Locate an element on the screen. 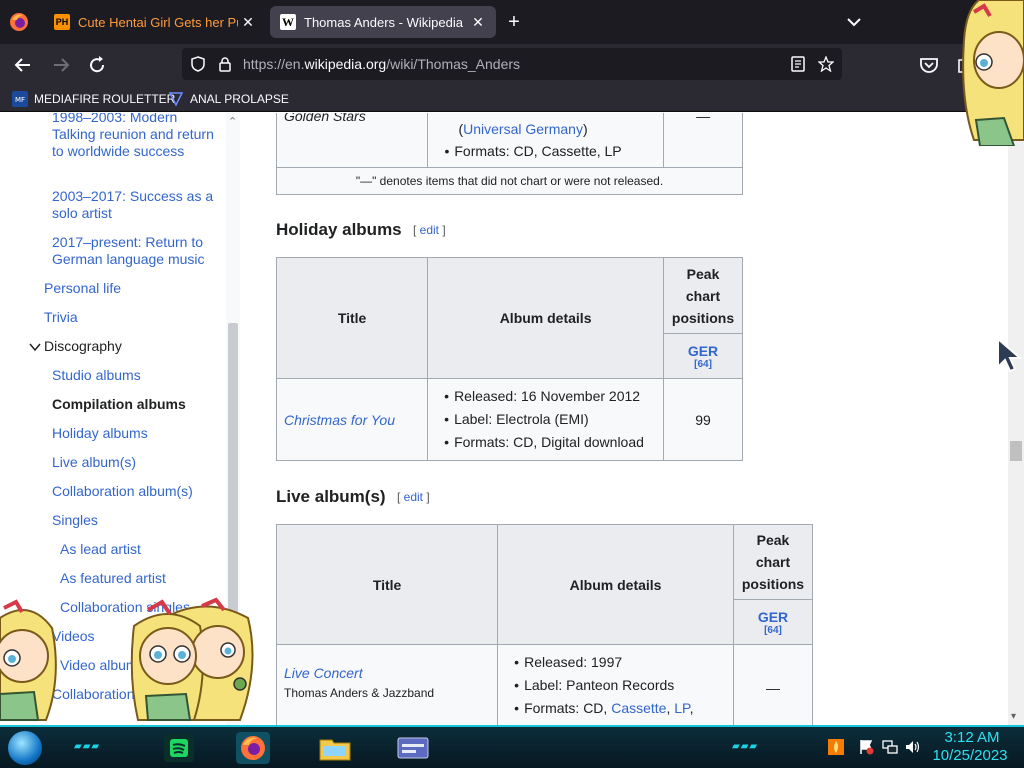 The image size is (1024, 768). new-tab-button: + is located at coordinates (514, 23).